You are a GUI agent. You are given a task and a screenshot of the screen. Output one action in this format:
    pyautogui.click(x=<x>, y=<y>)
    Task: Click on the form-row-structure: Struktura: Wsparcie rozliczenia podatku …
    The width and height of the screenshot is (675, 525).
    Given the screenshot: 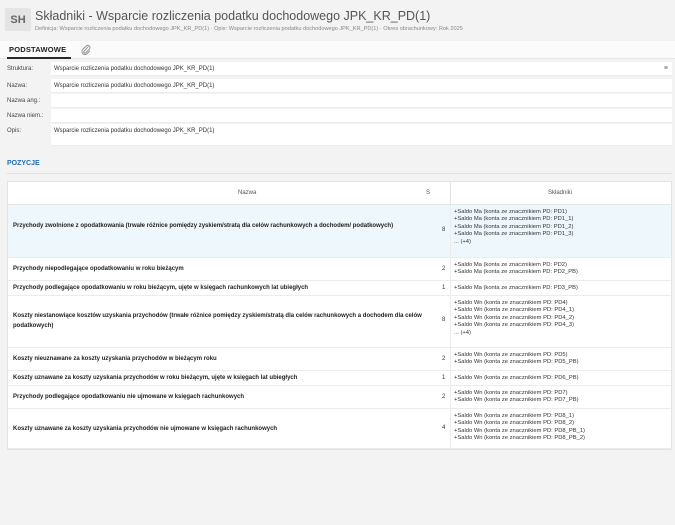 What is the action you would take?
    pyautogui.click(x=337, y=69)
    